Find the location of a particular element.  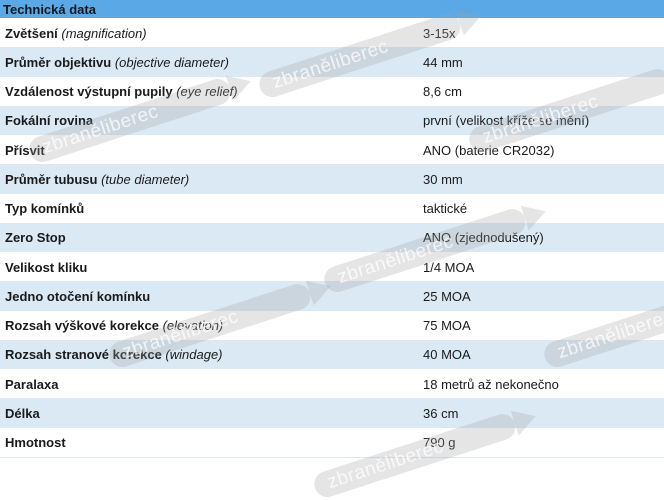

row-label: Typ komínků is located at coordinates (45, 209).